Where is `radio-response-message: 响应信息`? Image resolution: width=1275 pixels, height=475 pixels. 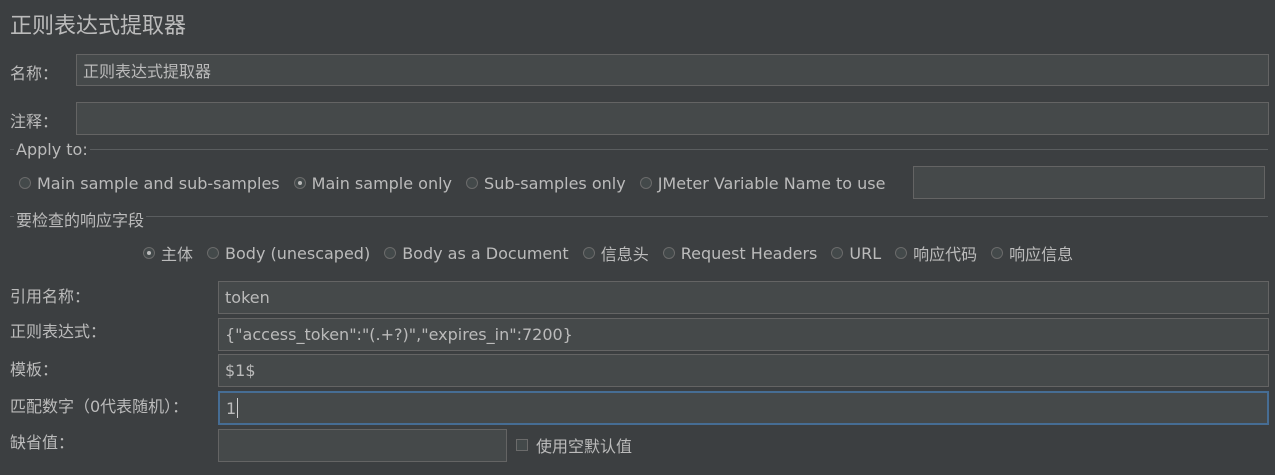
radio-response-message: 响应信息 is located at coordinates (1032, 253).